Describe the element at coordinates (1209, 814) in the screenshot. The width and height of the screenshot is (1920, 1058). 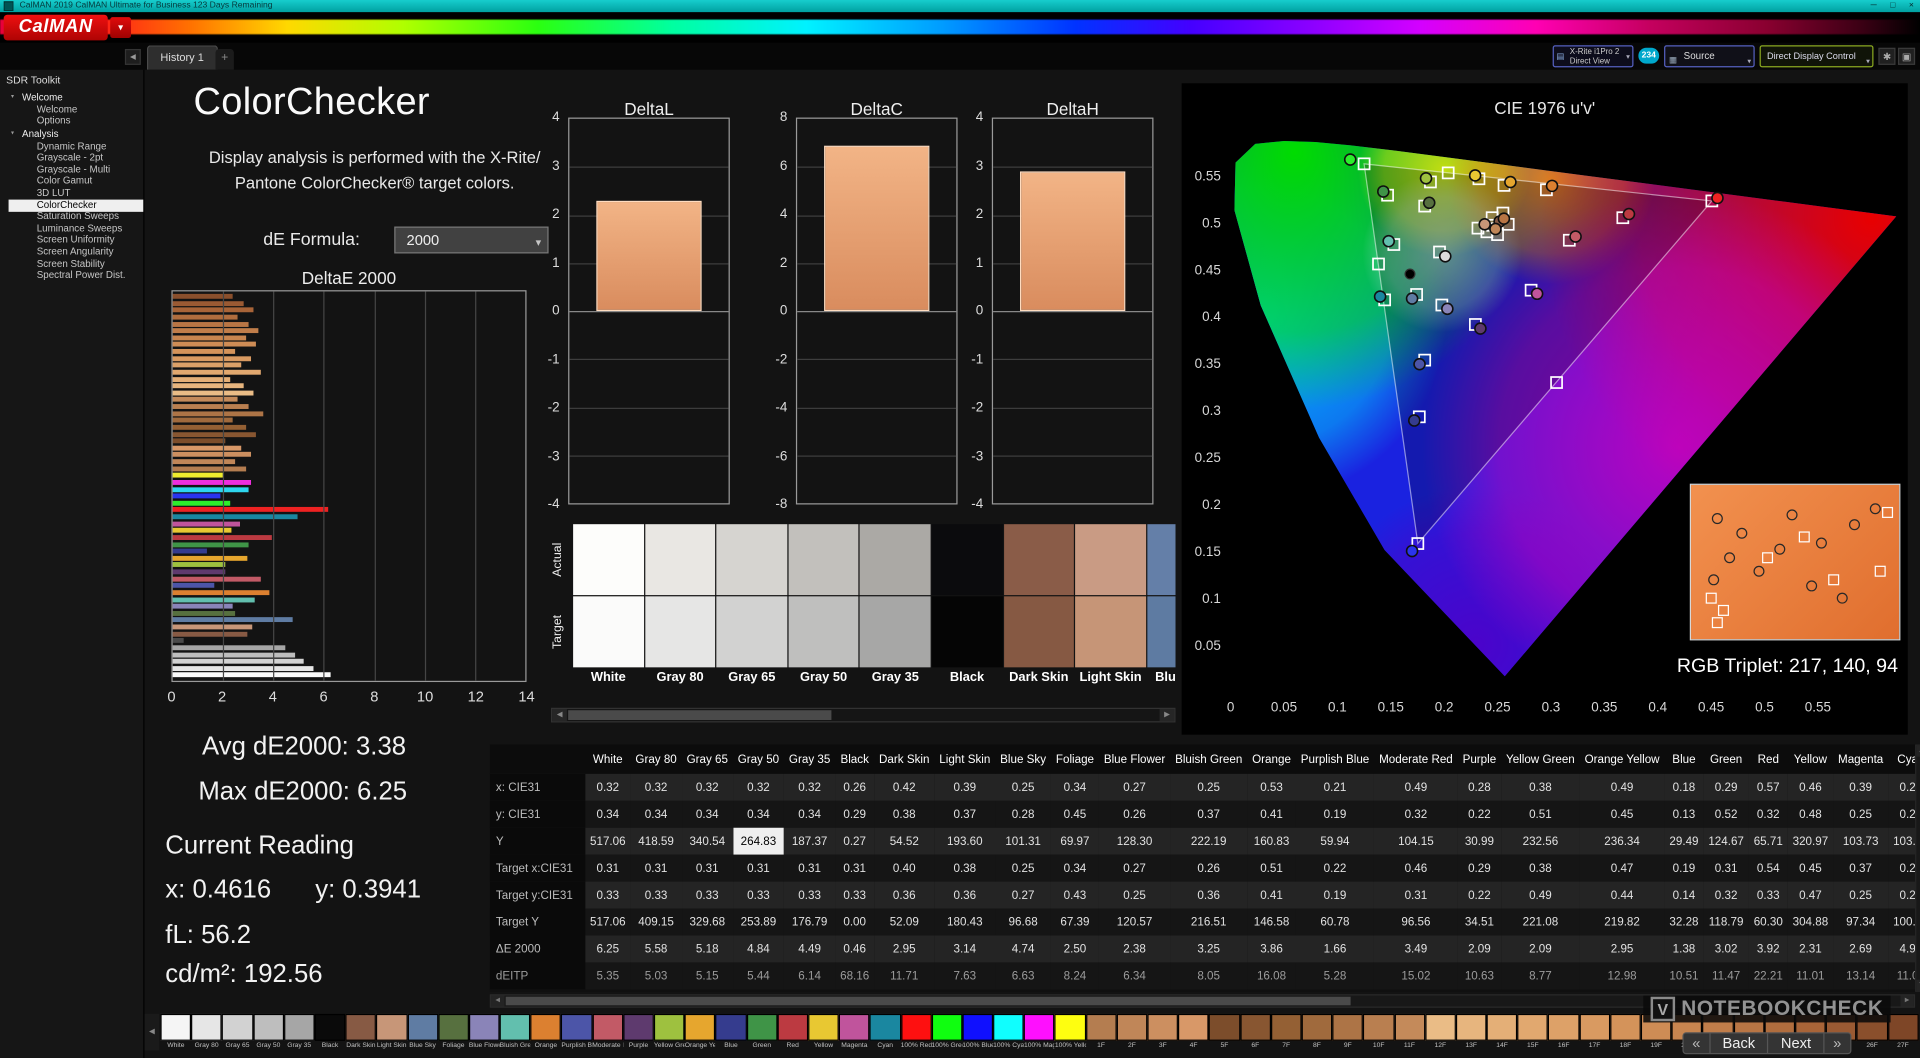
I see `cell: 0.37` at that location.